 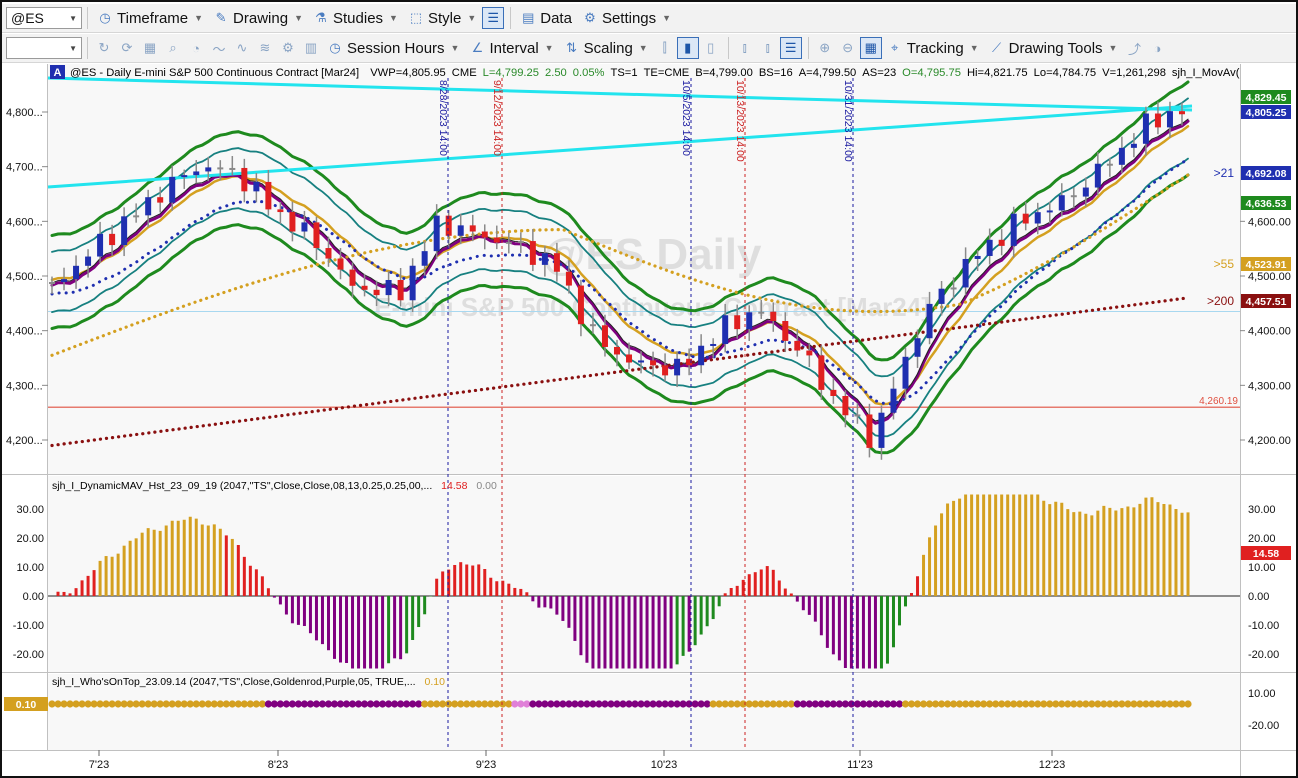 I want to click on hist-right-tick-label: 10.00, so click(x=1262, y=568).